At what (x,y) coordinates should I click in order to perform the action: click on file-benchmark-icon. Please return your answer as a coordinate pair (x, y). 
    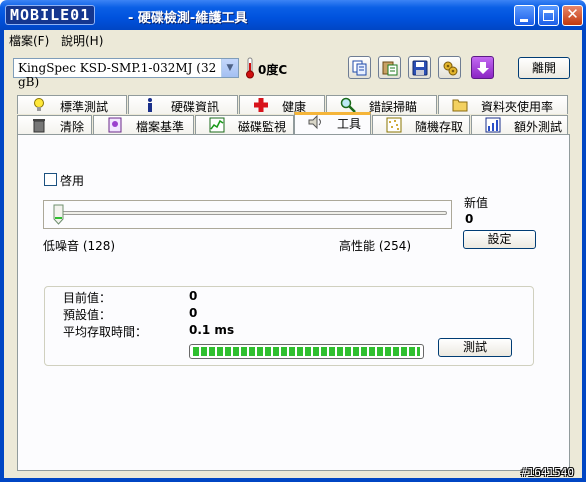
    Looking at the image, I should click on (115, 125).